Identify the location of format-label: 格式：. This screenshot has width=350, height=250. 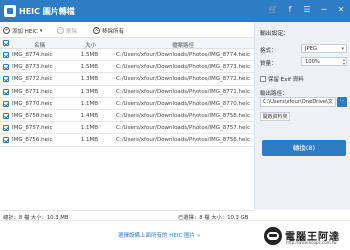
(268, 51).